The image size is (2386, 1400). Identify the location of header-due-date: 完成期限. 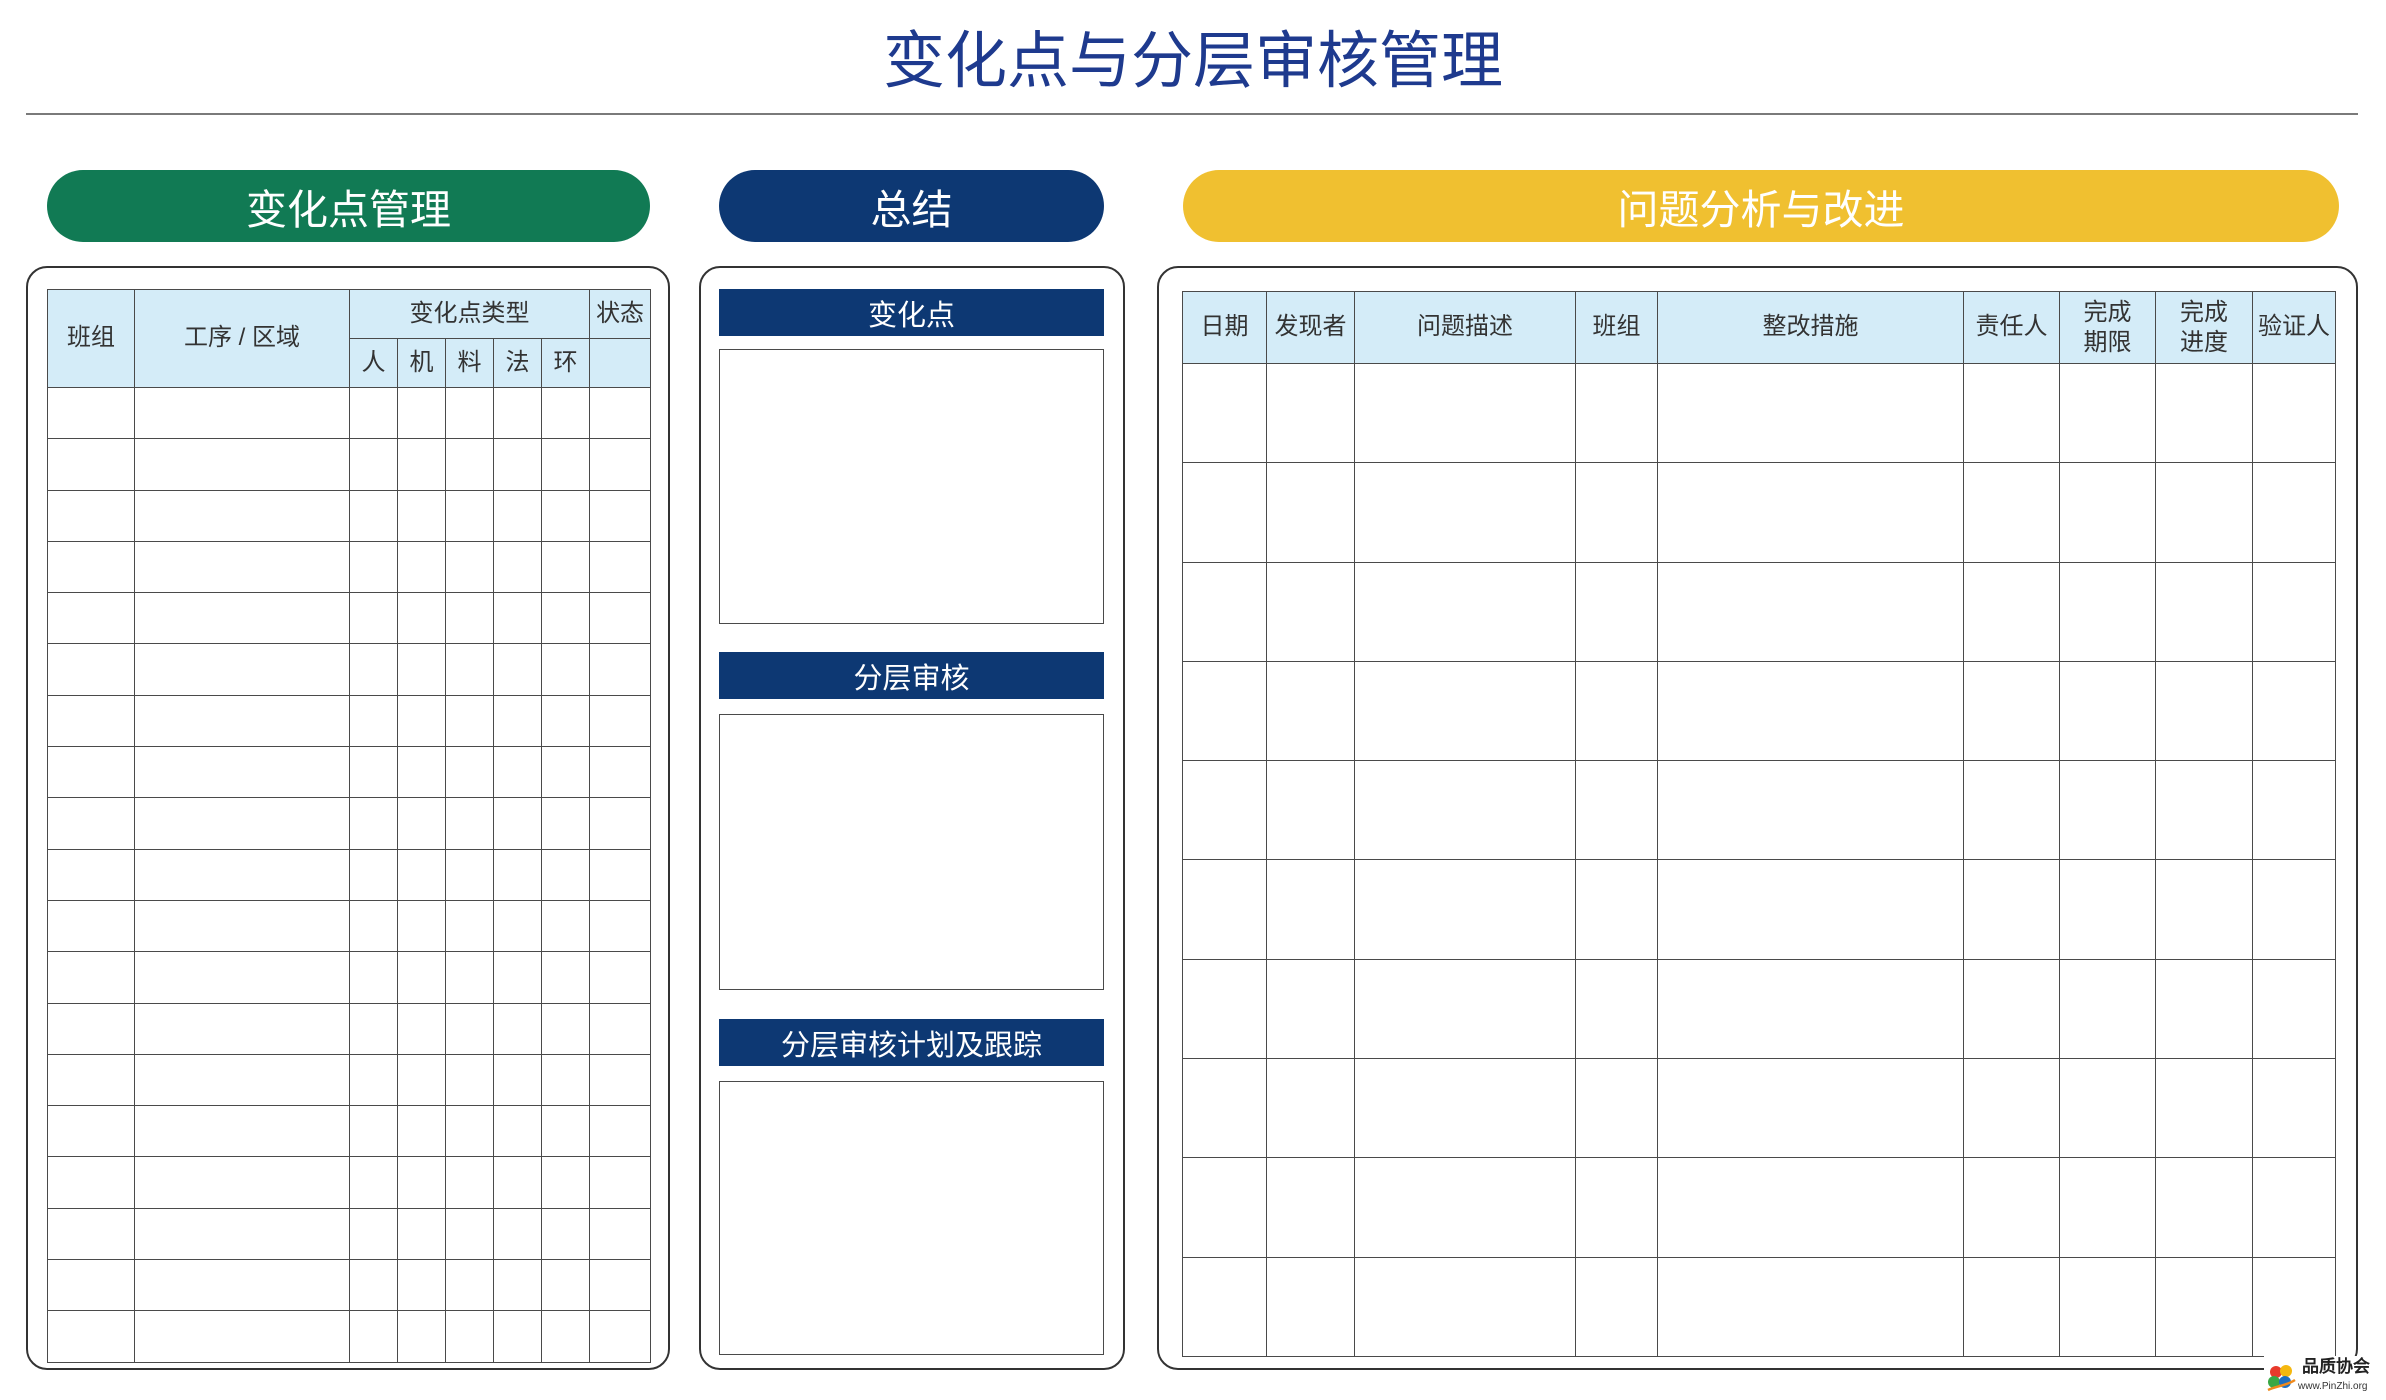
(2107, 327).